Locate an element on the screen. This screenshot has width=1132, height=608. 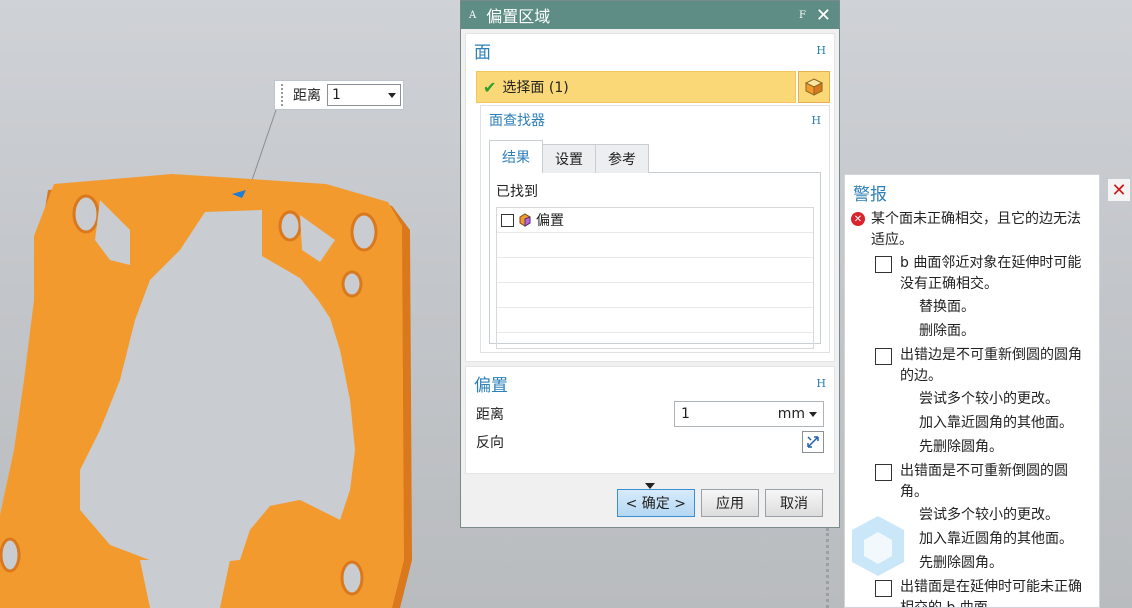
face-selection-cube-button is located at coordinates (814, 87).